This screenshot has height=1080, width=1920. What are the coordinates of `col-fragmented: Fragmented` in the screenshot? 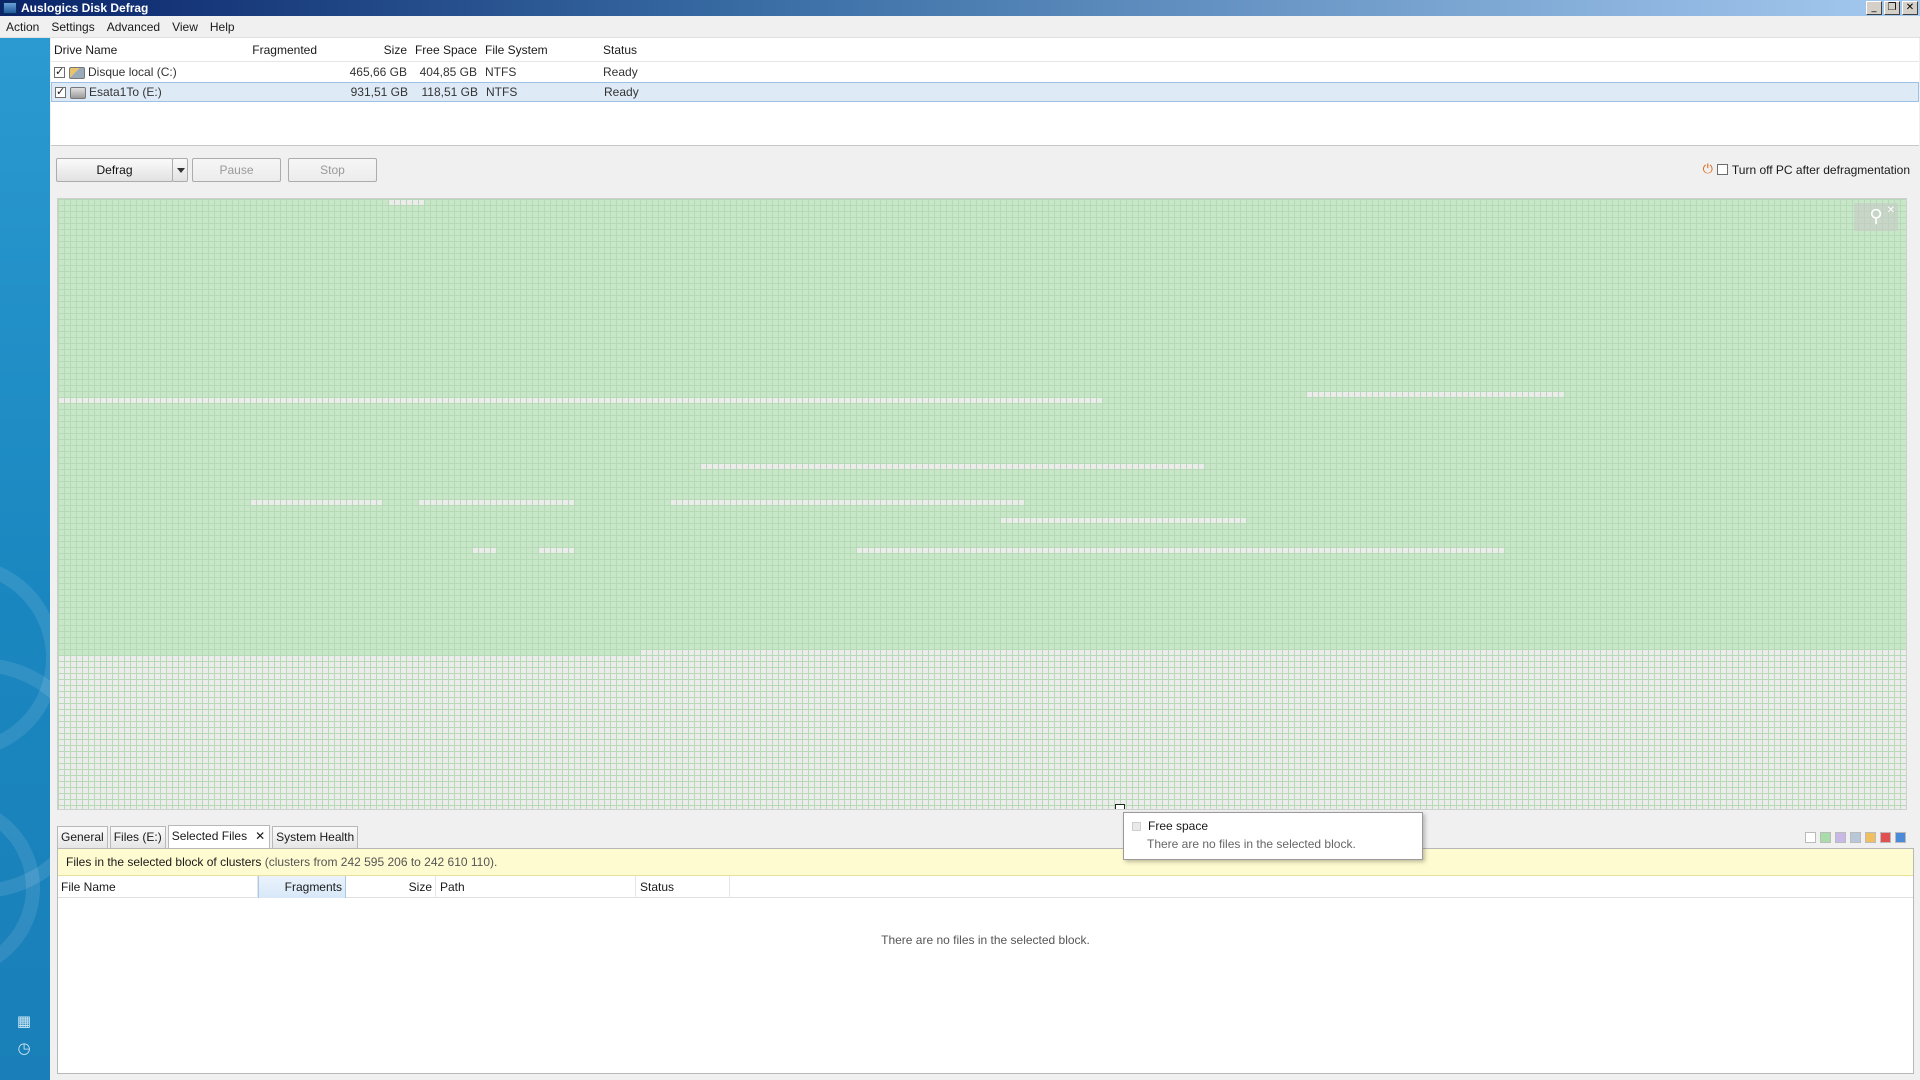 It's located at (271, 50).